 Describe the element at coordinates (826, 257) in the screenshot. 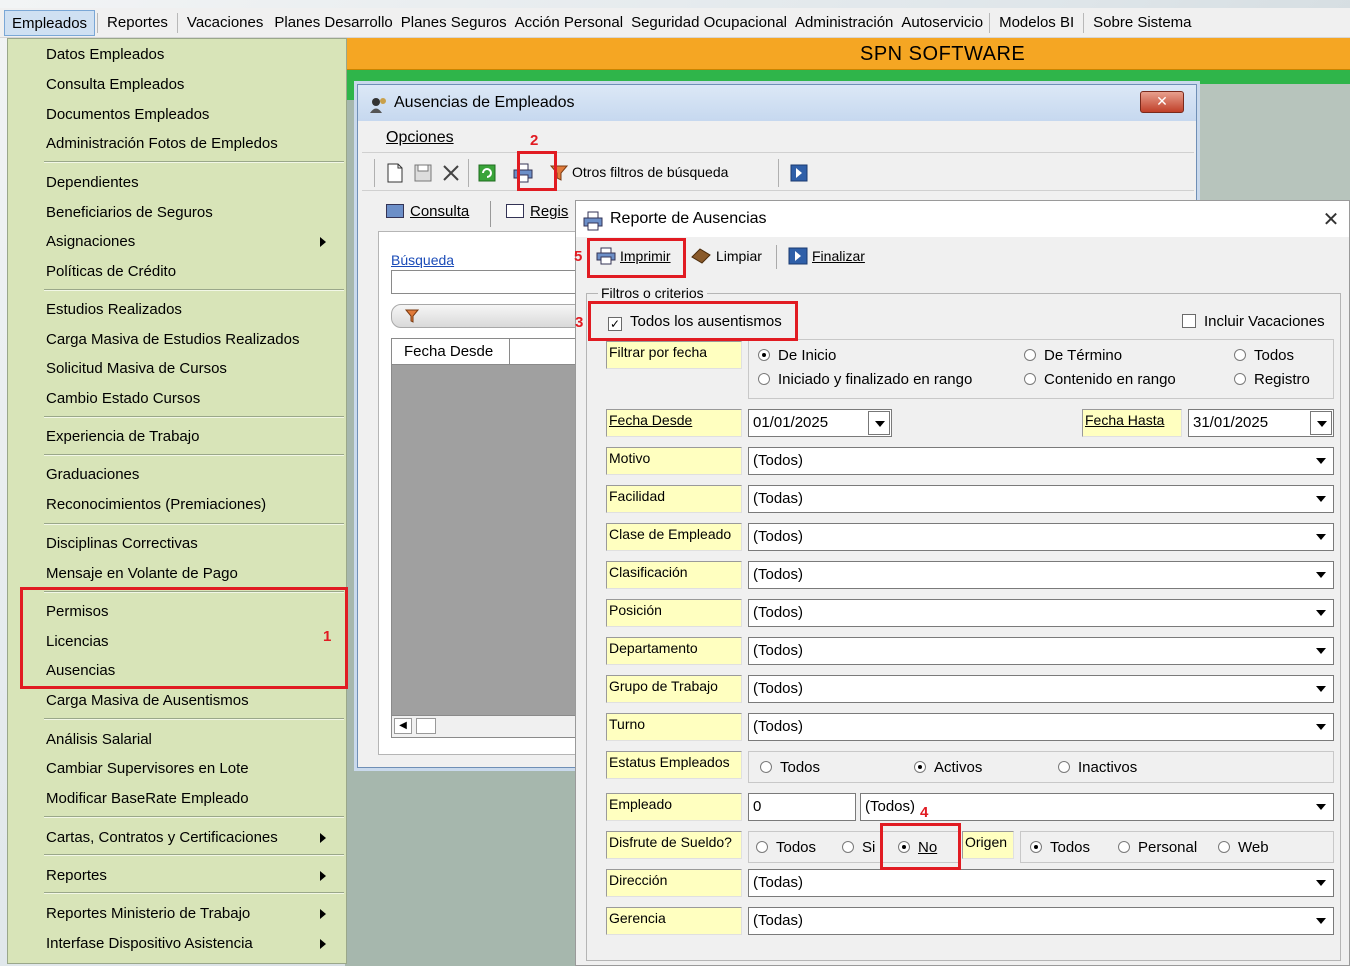

I see `finish-button: Finalizar` at that location.